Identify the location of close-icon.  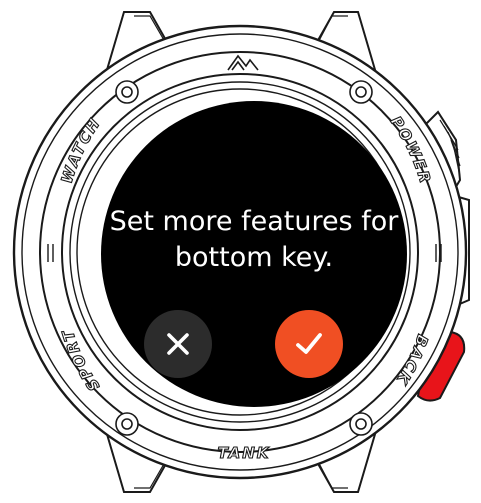
(178, 344).